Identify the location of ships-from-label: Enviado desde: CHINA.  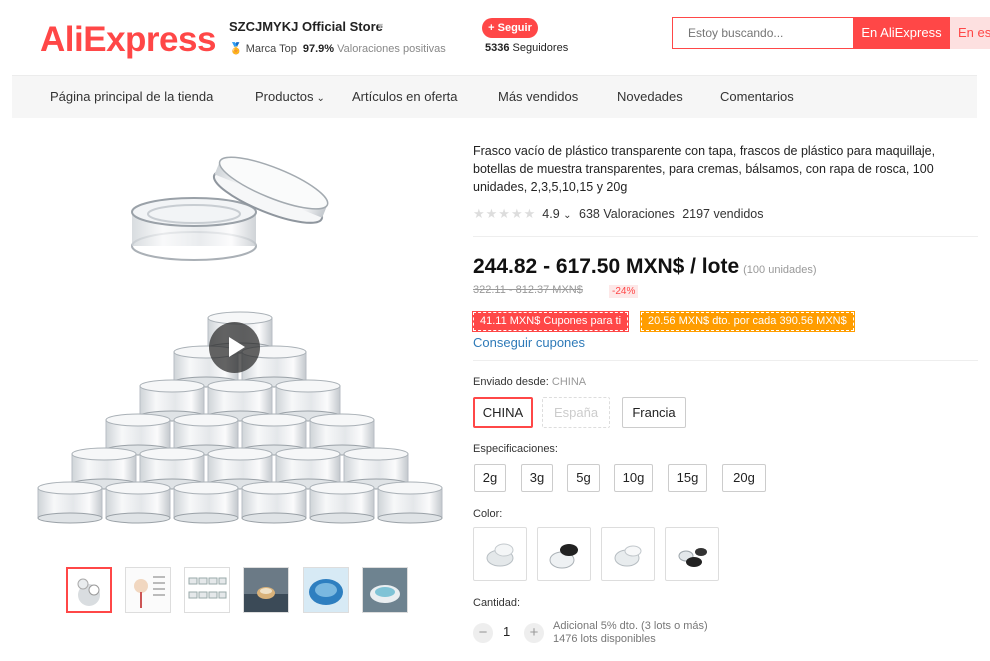
(529, 382).